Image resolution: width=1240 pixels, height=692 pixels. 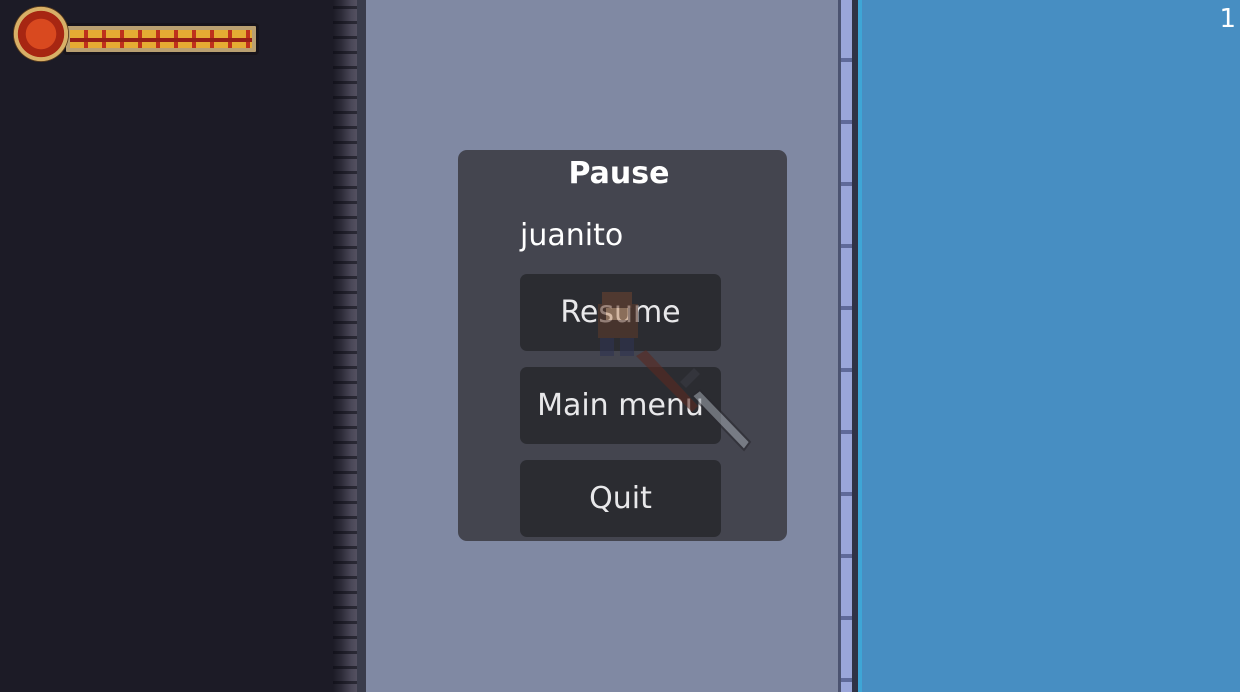 I want to click on main-menu-button: Main menu, so click(x=620, y=405).